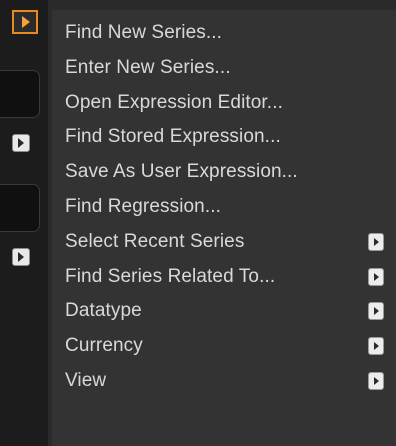 Image resolution: width=396 pixels, height=446 pixels. I want to click on menu-item-currency: Currency, so click(224, 346).